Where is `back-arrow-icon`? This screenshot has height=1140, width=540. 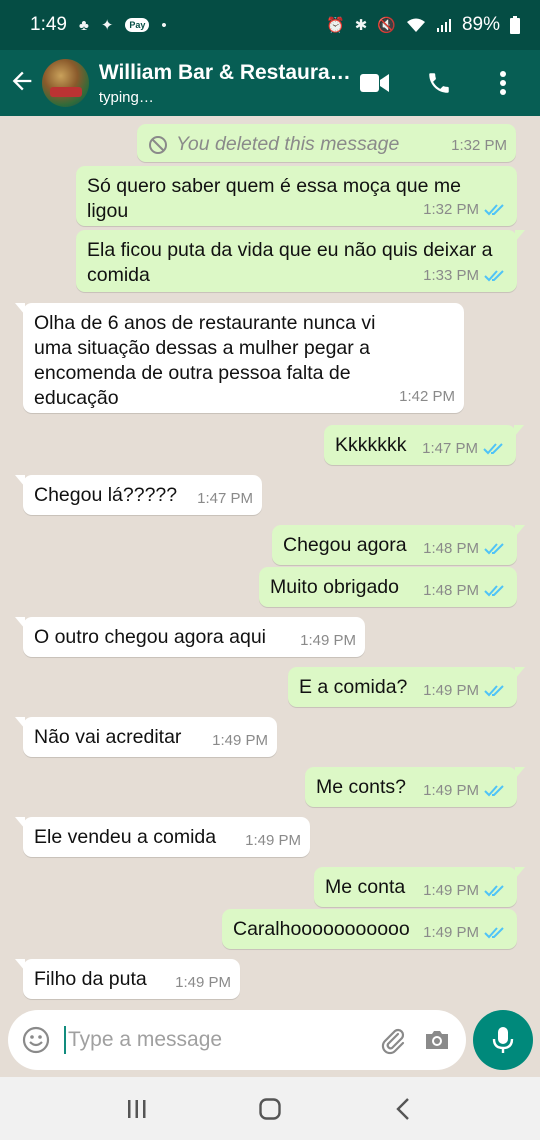
back-arrow-icon is located at coordinates (25, 83).